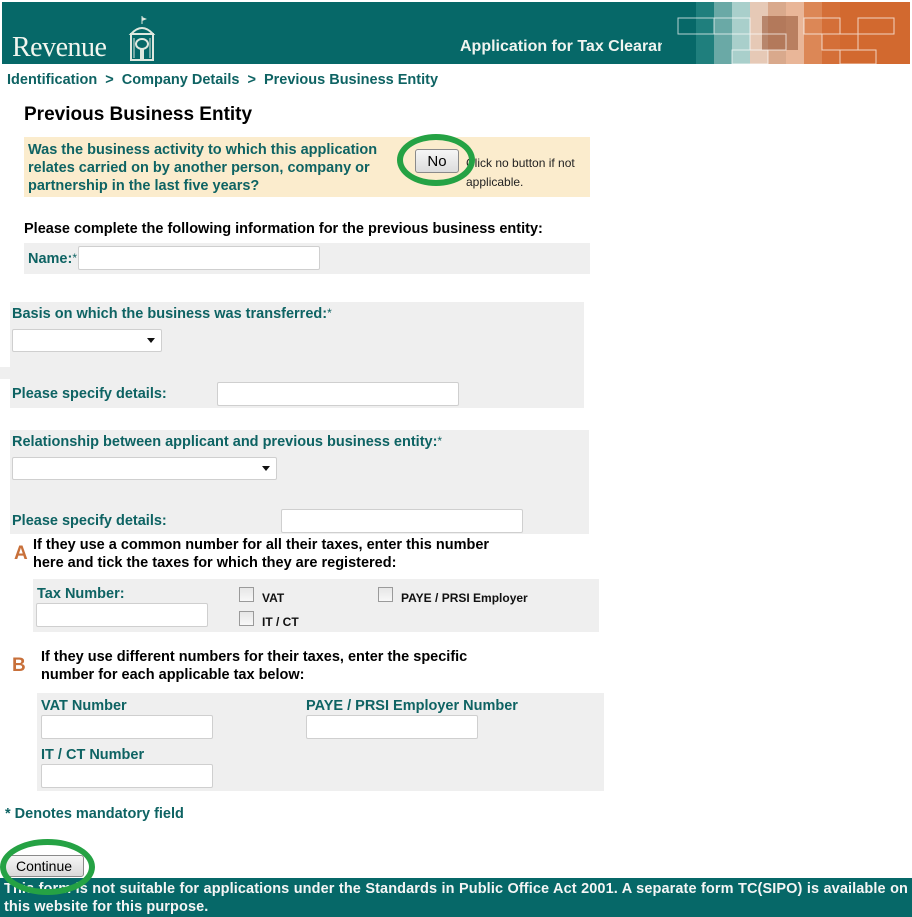  I want to click on it-ct-number-label: IT / CT Number, so click(93, 755).